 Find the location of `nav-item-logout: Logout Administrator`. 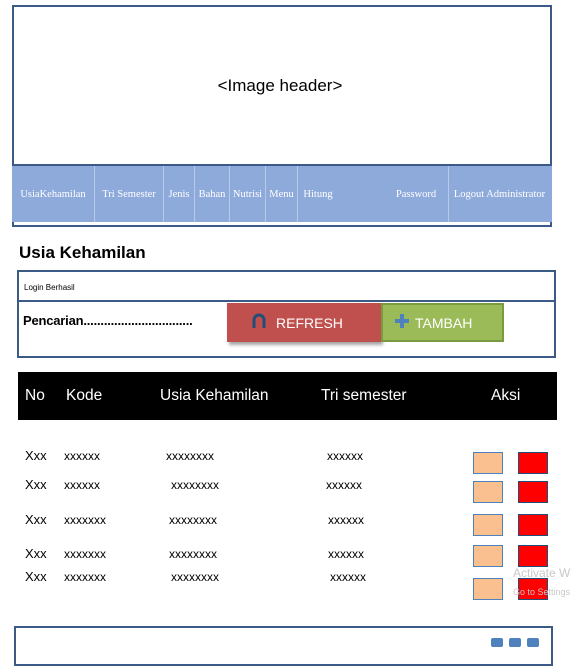

nav-item-logout: Logout Administrator is located at coordinates (499, 194).